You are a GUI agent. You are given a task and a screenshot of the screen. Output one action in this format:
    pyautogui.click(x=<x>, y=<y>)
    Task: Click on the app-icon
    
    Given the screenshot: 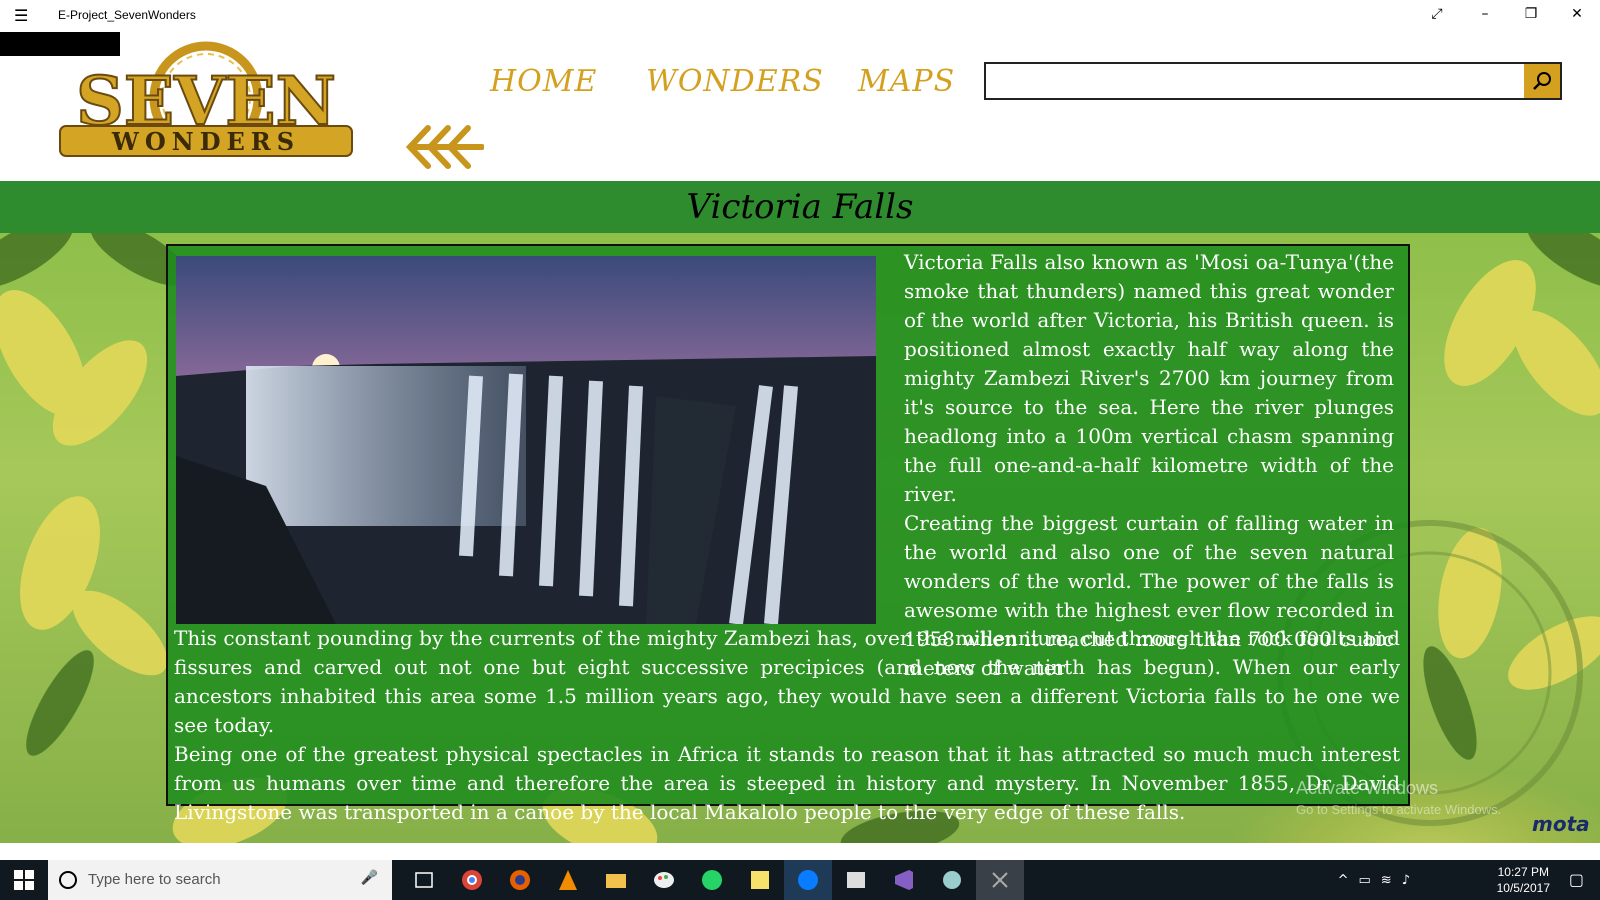 What is the action you would take?
    pyautogui.click(x=1000, y=880)
    